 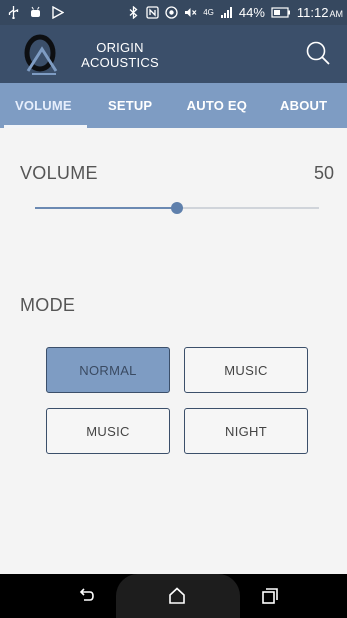 What do you see at coordinates (133, 12) in the screenshot?
I see `bluetooth-icon` at bounding box center [133, 12].